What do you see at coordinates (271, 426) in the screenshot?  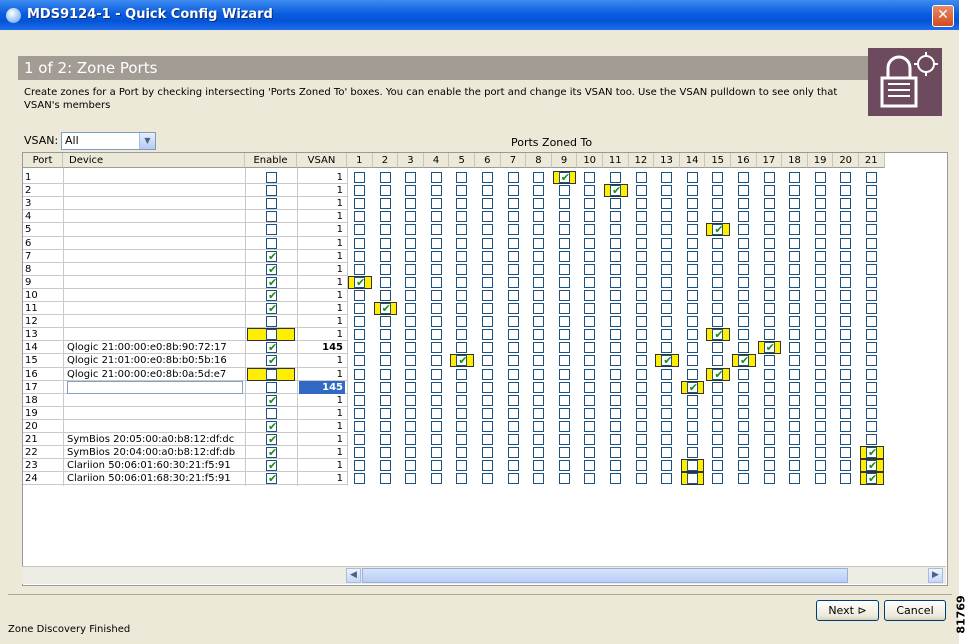 I see `enable-checkbox: ✔` at bounding box center [271, 426].